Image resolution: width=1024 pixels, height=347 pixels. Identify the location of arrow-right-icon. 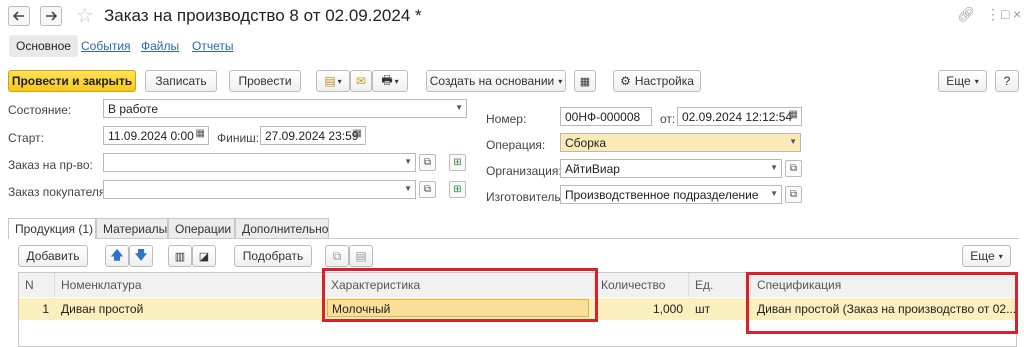
(51, 16).